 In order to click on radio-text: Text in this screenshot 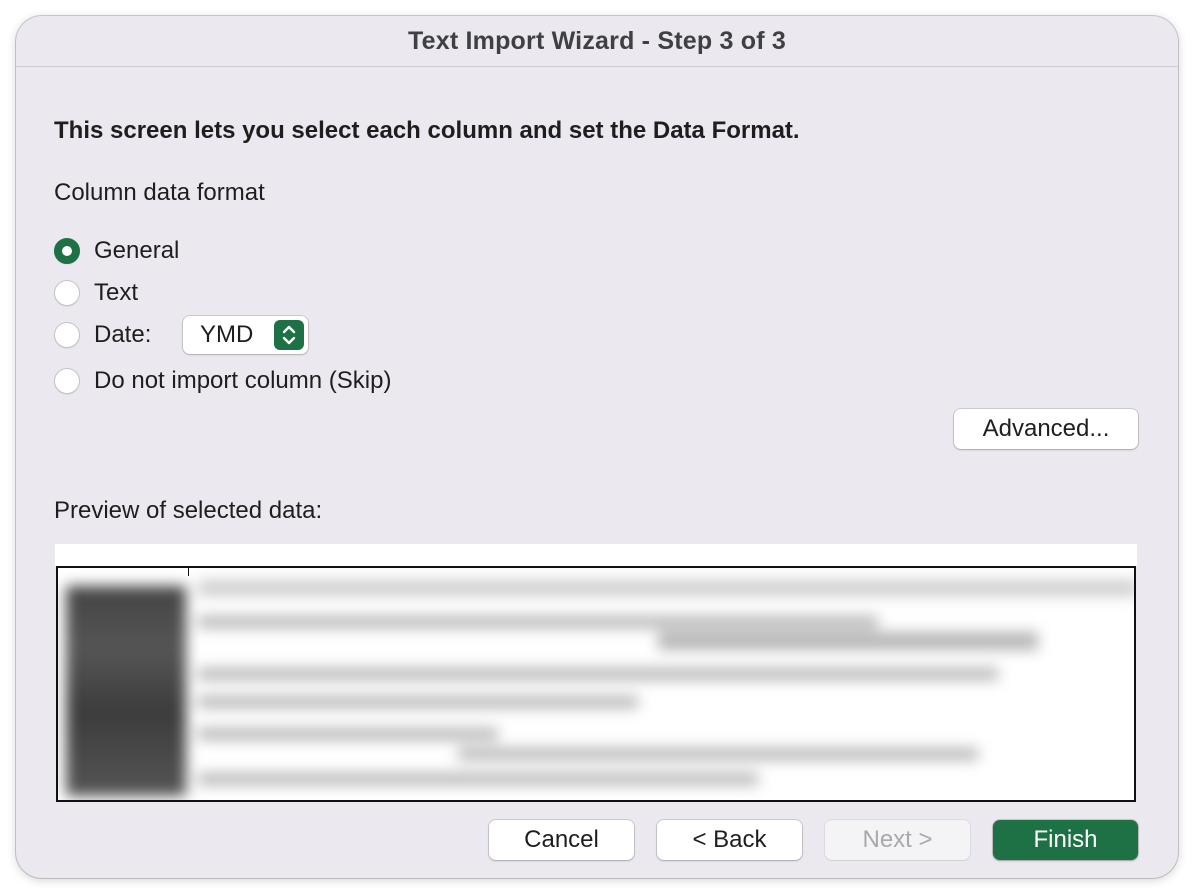, I will do `click(96, 293)`.